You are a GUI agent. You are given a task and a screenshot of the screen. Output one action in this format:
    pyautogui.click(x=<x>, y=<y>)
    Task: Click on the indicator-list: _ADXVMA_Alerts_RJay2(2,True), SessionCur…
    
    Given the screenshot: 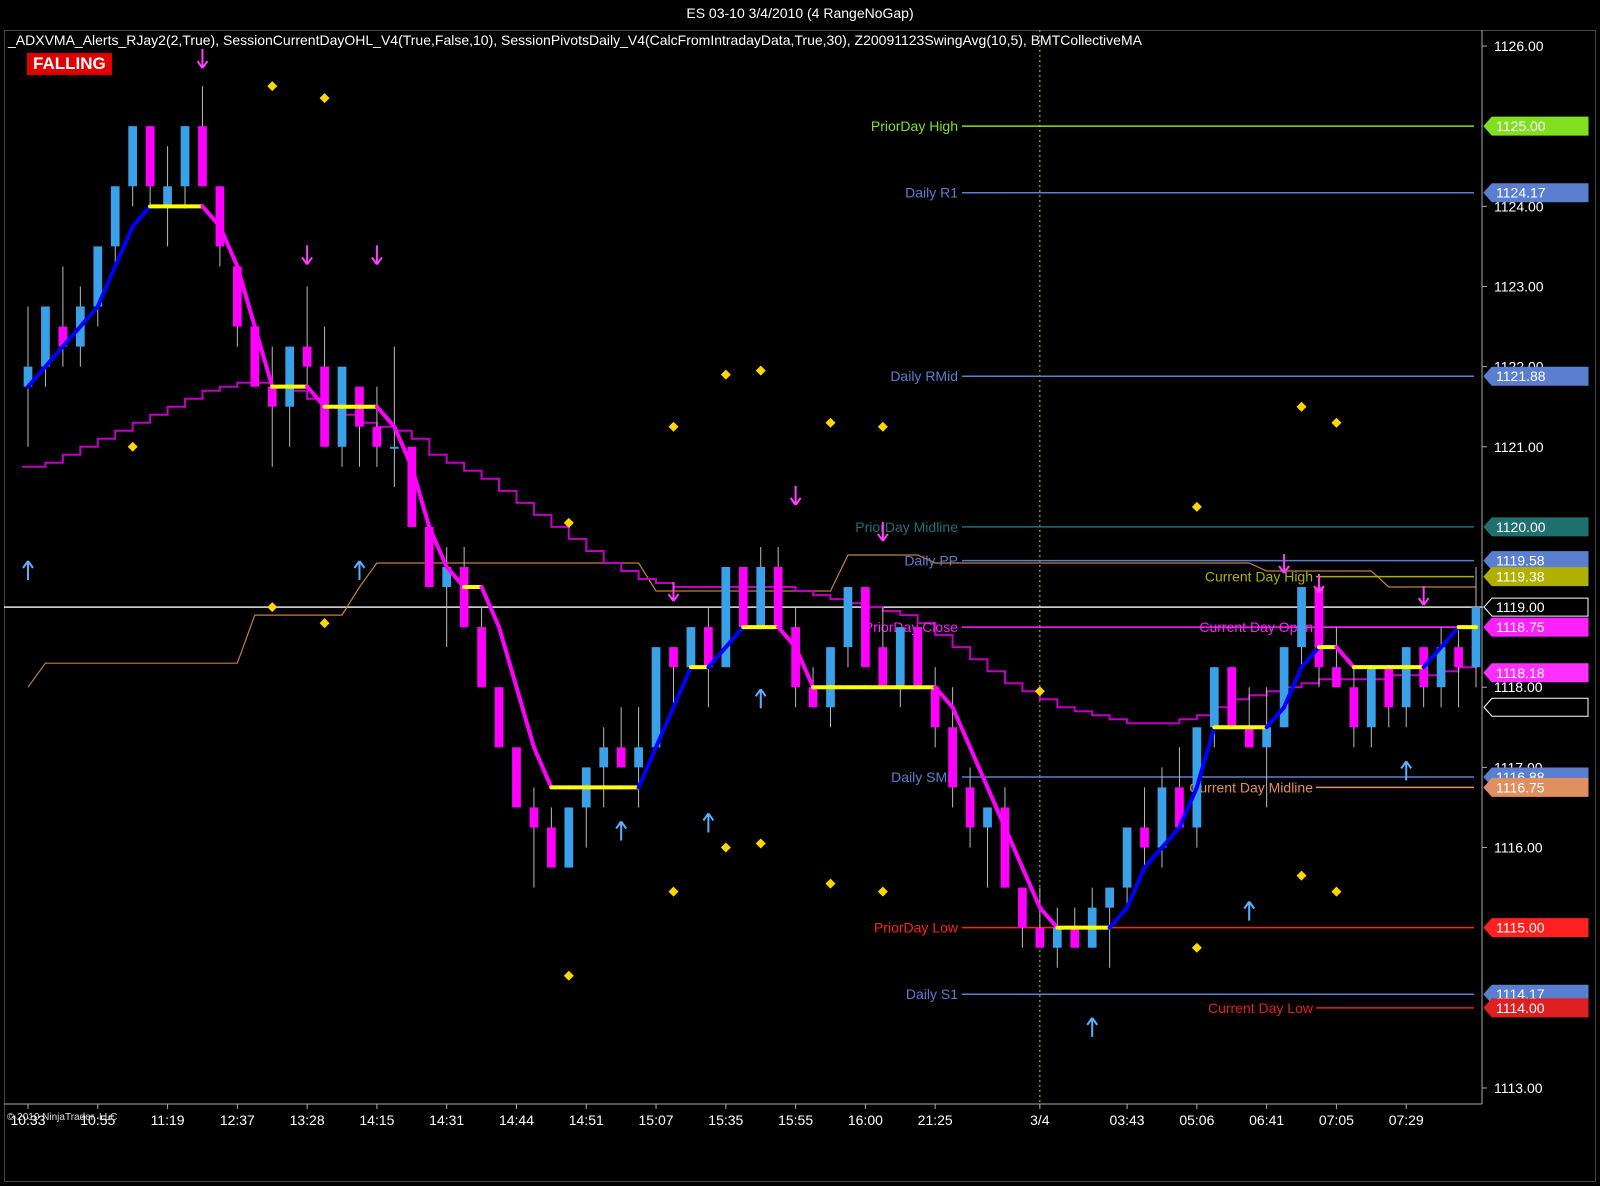 What is the action you would take?
    pyautogui.click(x=575, y=40)
    